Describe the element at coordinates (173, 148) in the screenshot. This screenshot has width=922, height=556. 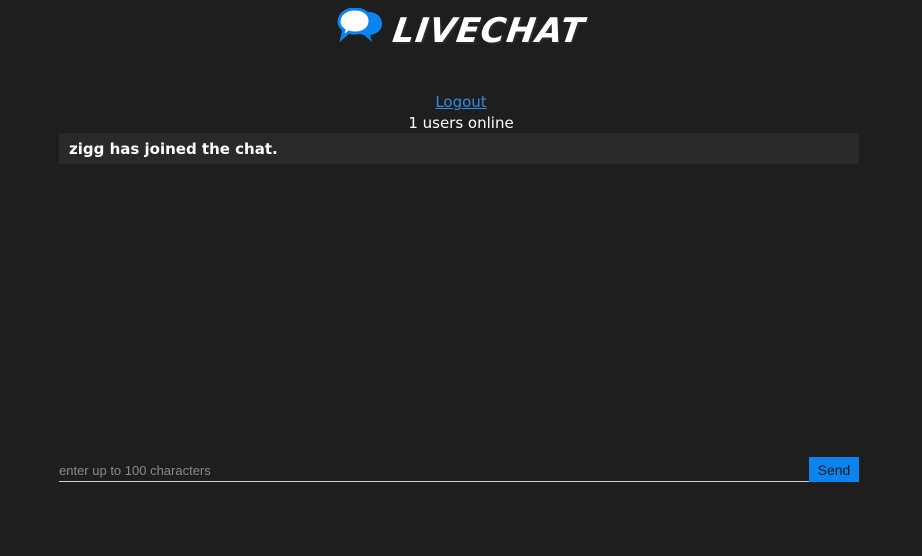
I see `message-text: zigg has joined the chat.` at that location.